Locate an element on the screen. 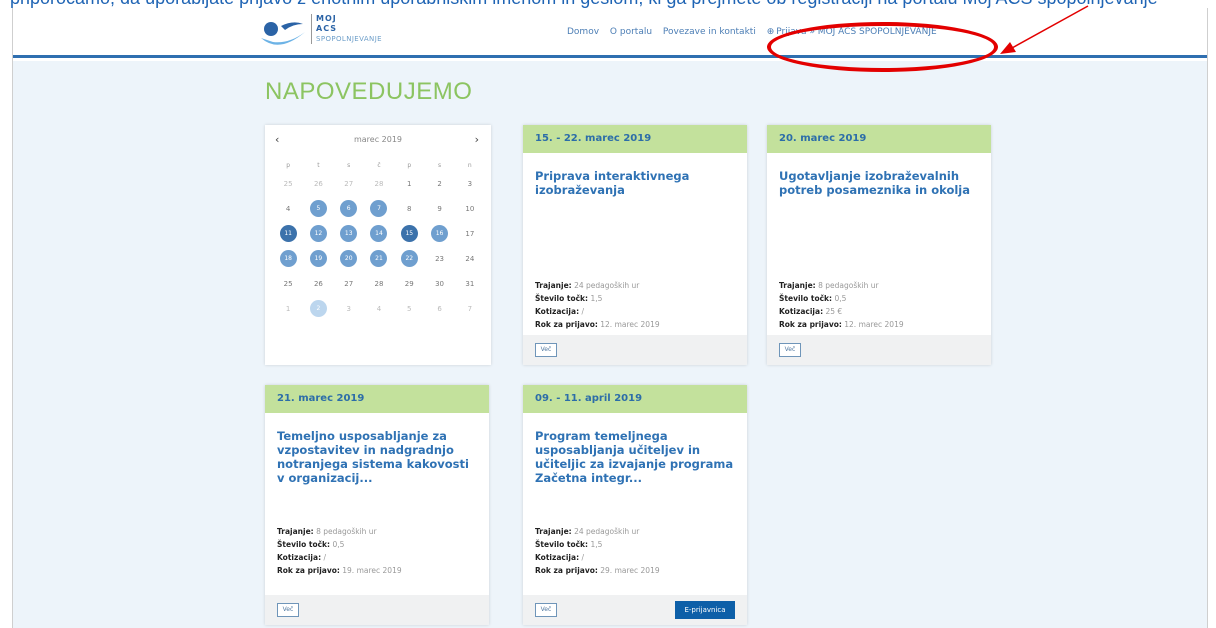 This screenshot has width=1216, height=628. calendar-event-marker: 7 is located at coordinates (379, 208).